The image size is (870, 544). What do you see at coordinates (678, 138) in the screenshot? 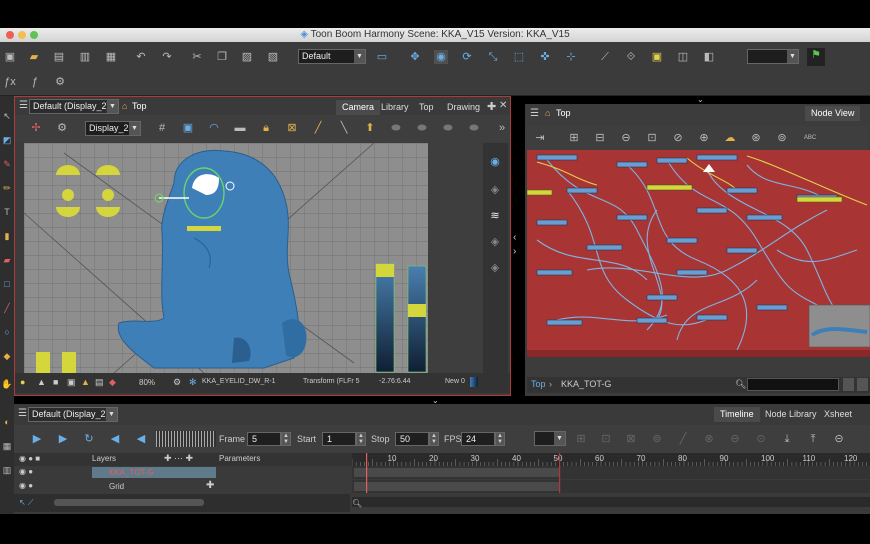
I see `node-e-icon: ⊘` at bounding box center [678, 138].